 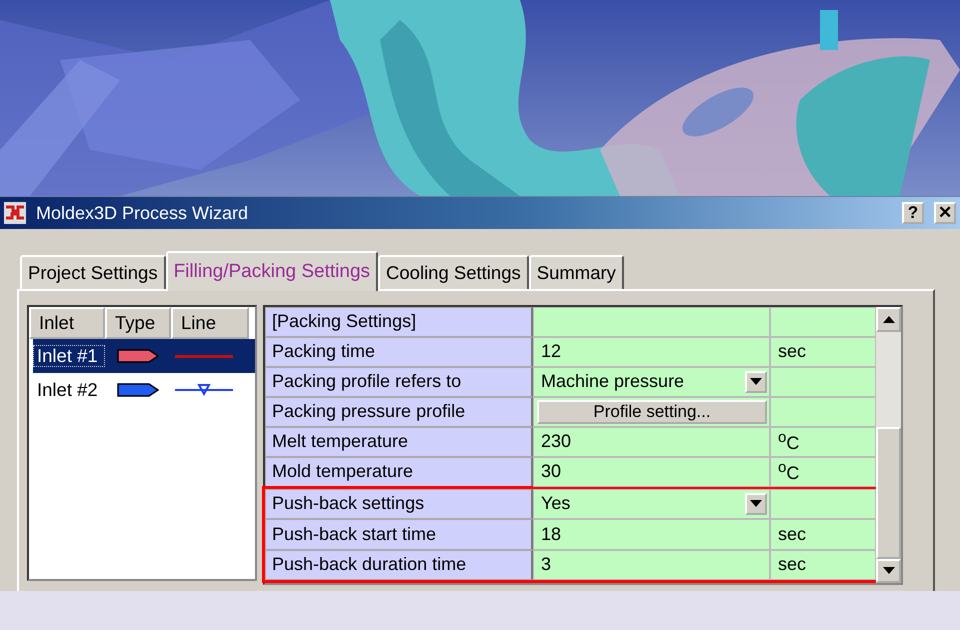 I want to click on value-cell: 230, so click(x=651, y=441).